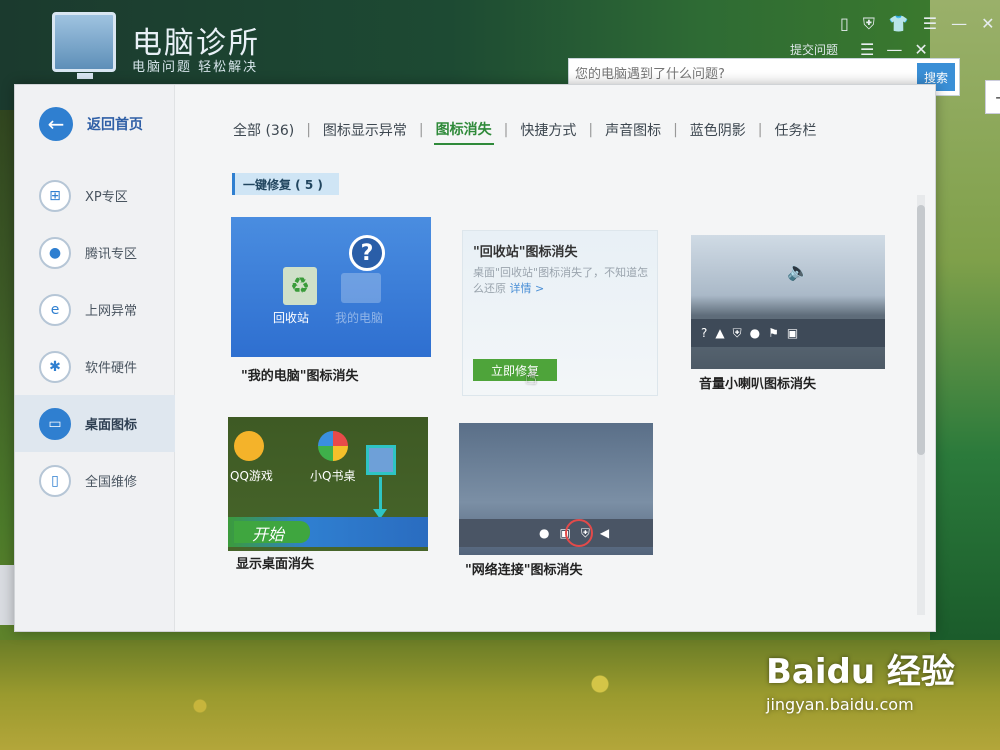 This screenshot has height=750, width=1000. Describe the element at coordinates (524, 570) in the screenshot. I see `card-caption: "网络连接"图标消失` at that location.